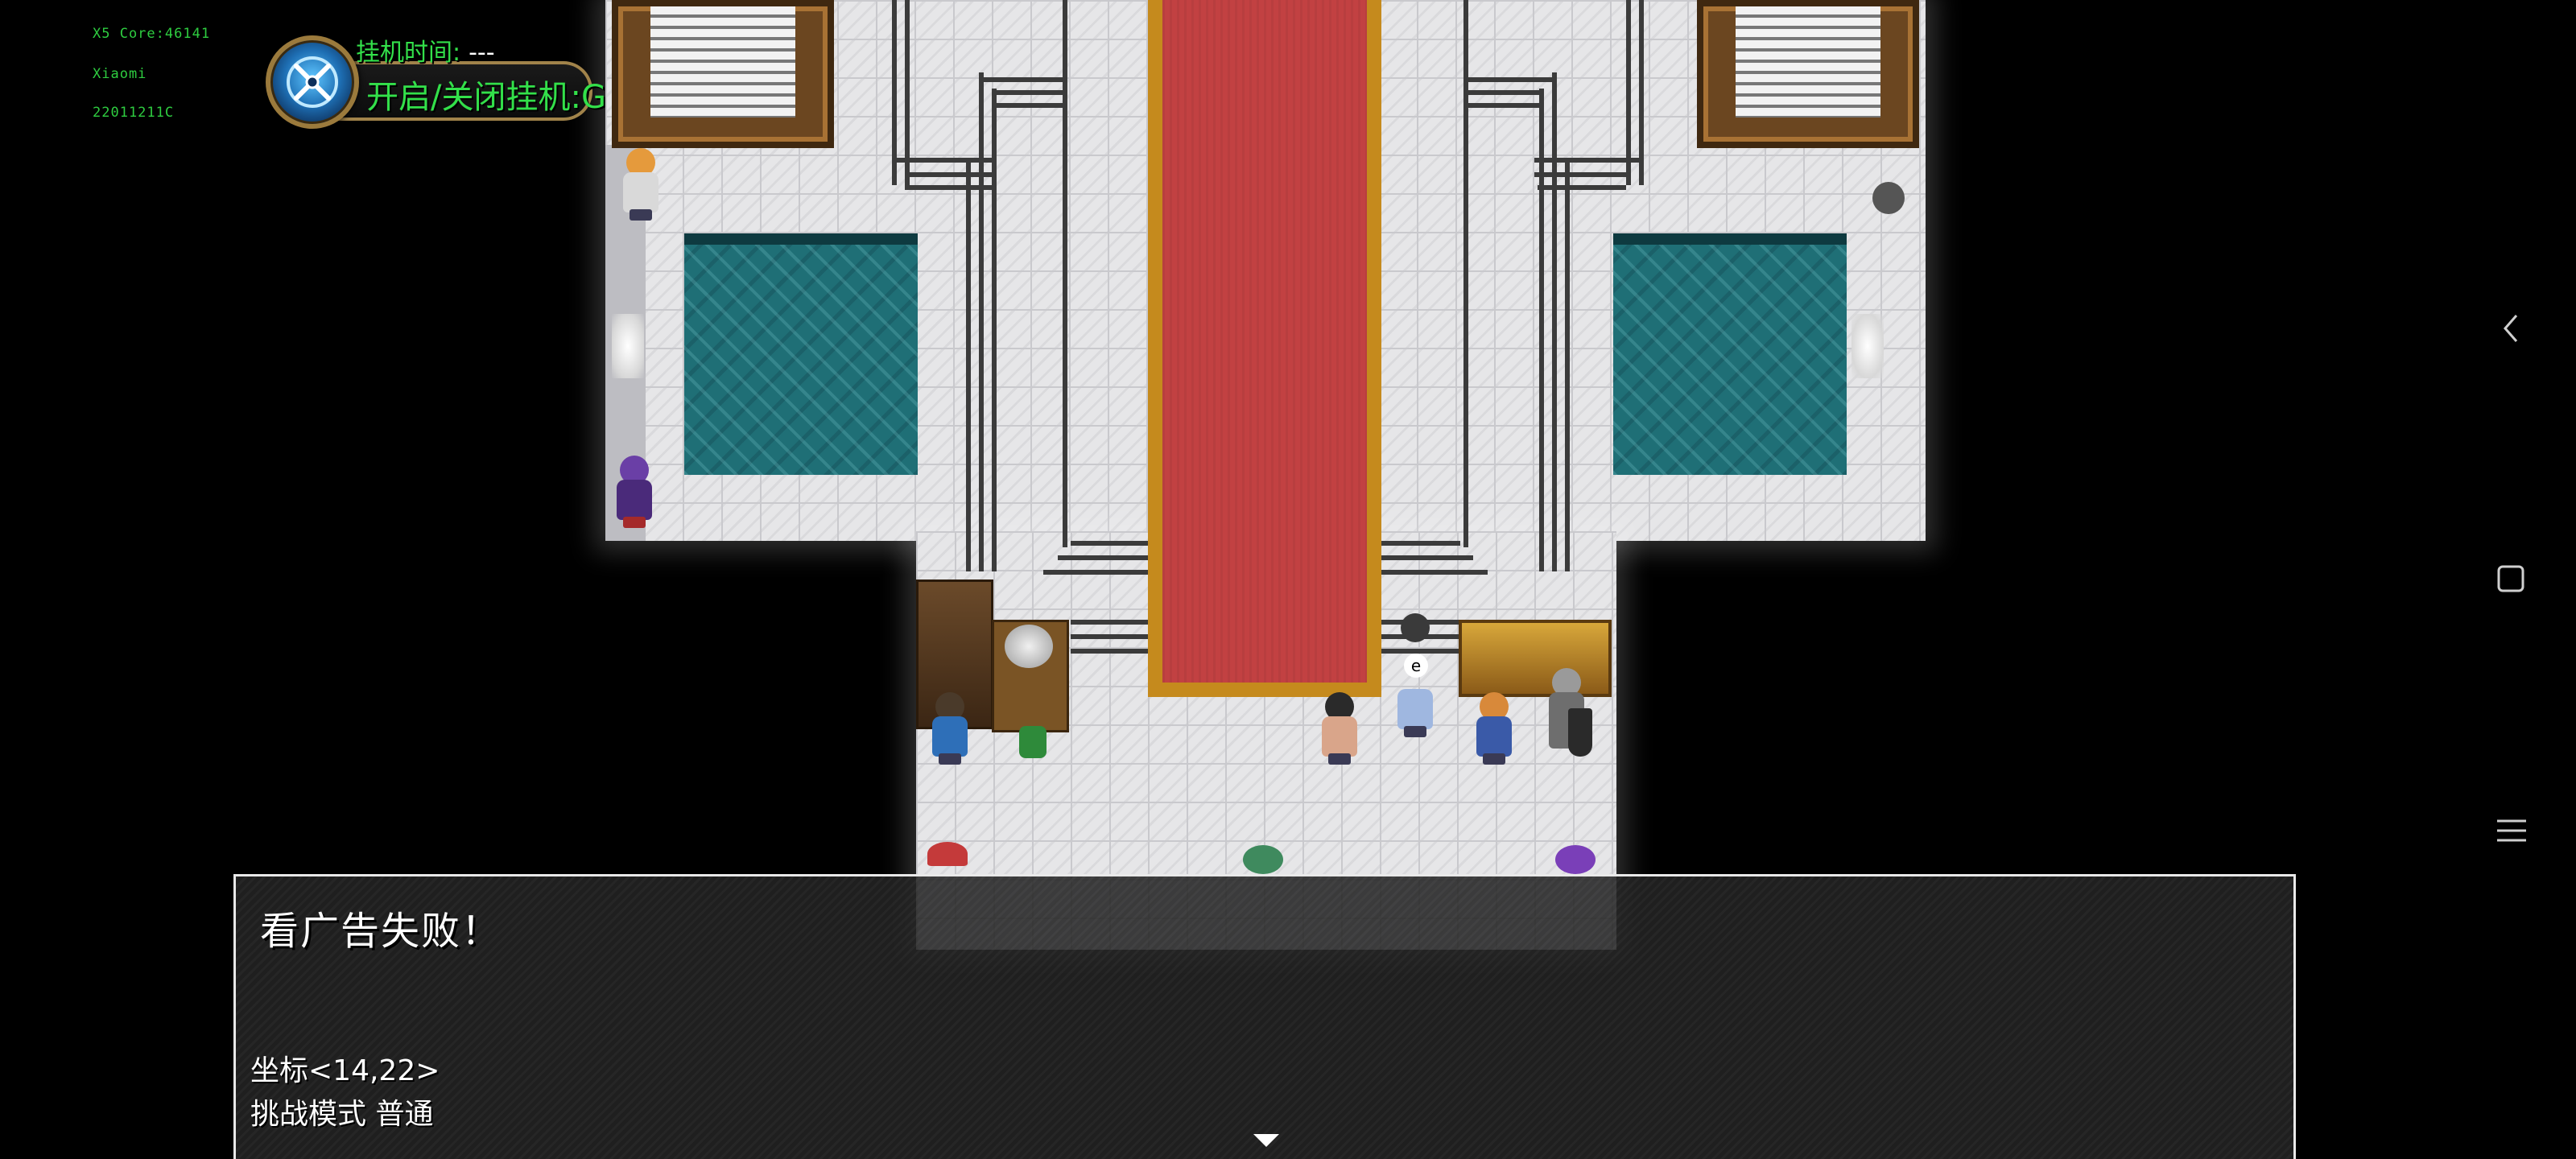  What do you see at coordinates (1415, 681) in the screenshot?
I see `player-character: e` at bounding box center [1415, 681].